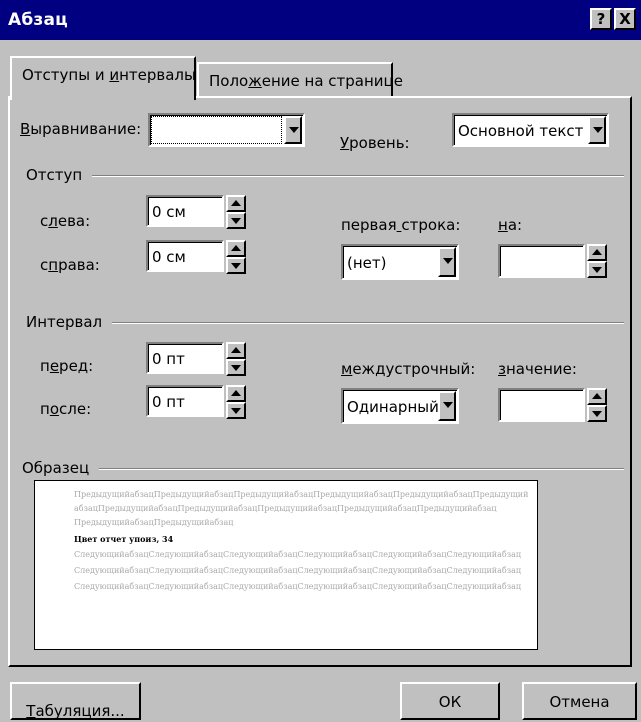 The width and height of the screenshot is (641, 722). I want to click on indent-left-input: 0 см, so click(196, 212).